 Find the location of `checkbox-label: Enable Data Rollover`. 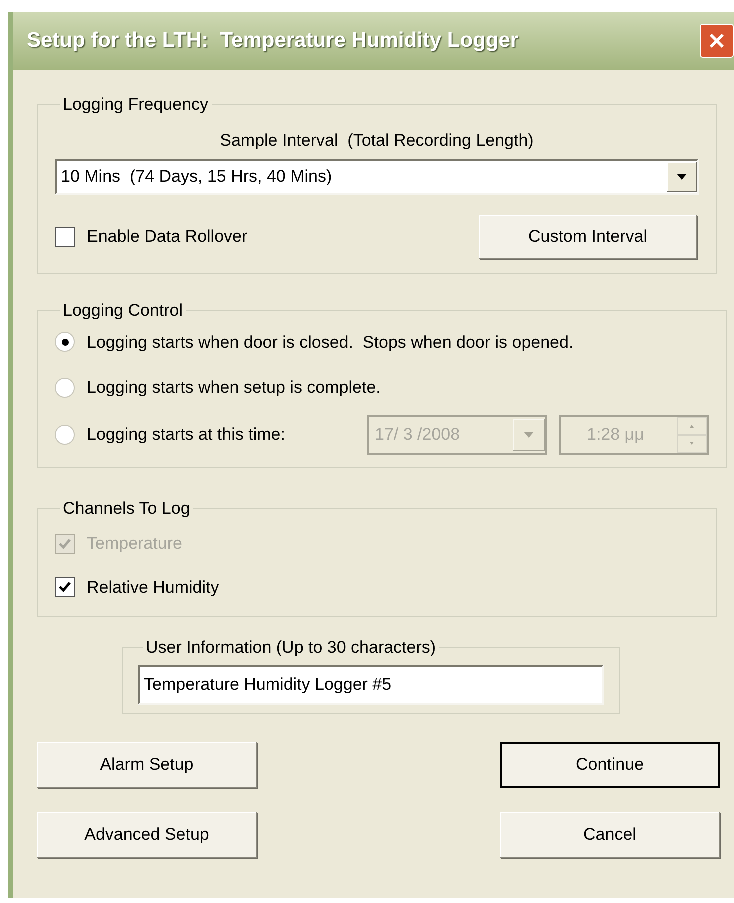

checkbox-label: Enable Data Rollover is located at coordinates (167, 237).